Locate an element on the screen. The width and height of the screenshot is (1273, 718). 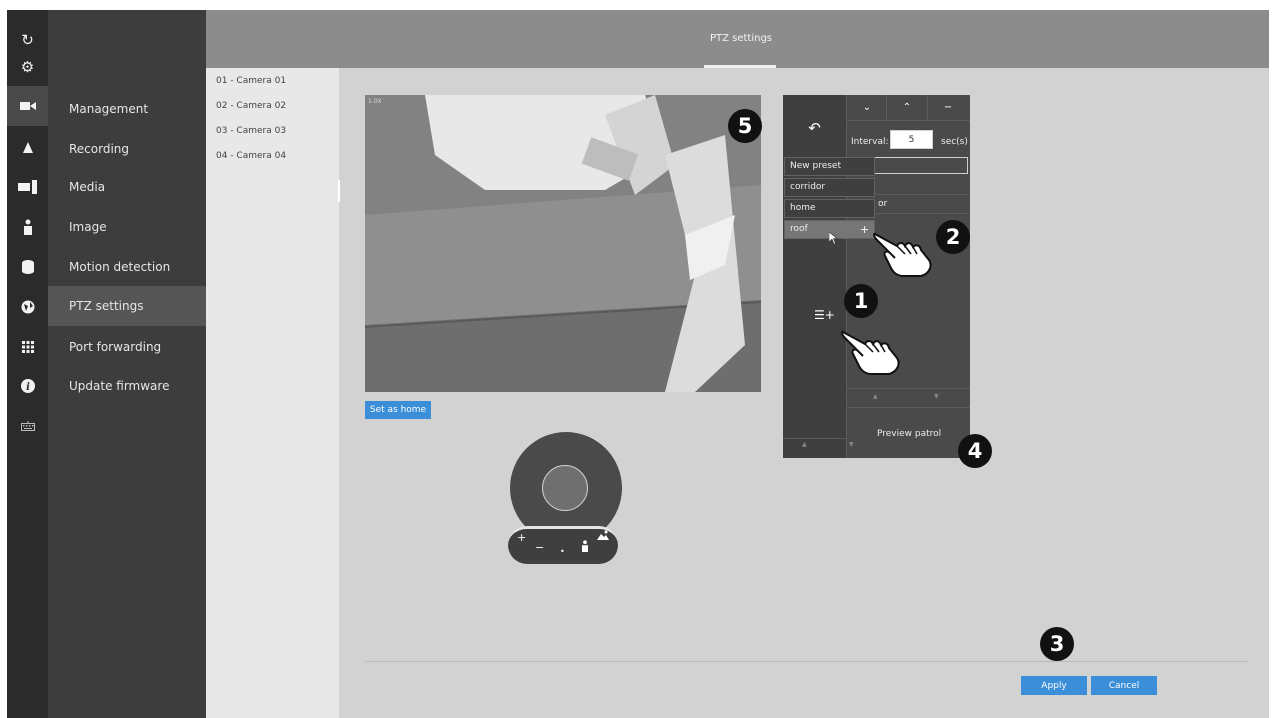
patrol-row is located at coordinates (921, 185).